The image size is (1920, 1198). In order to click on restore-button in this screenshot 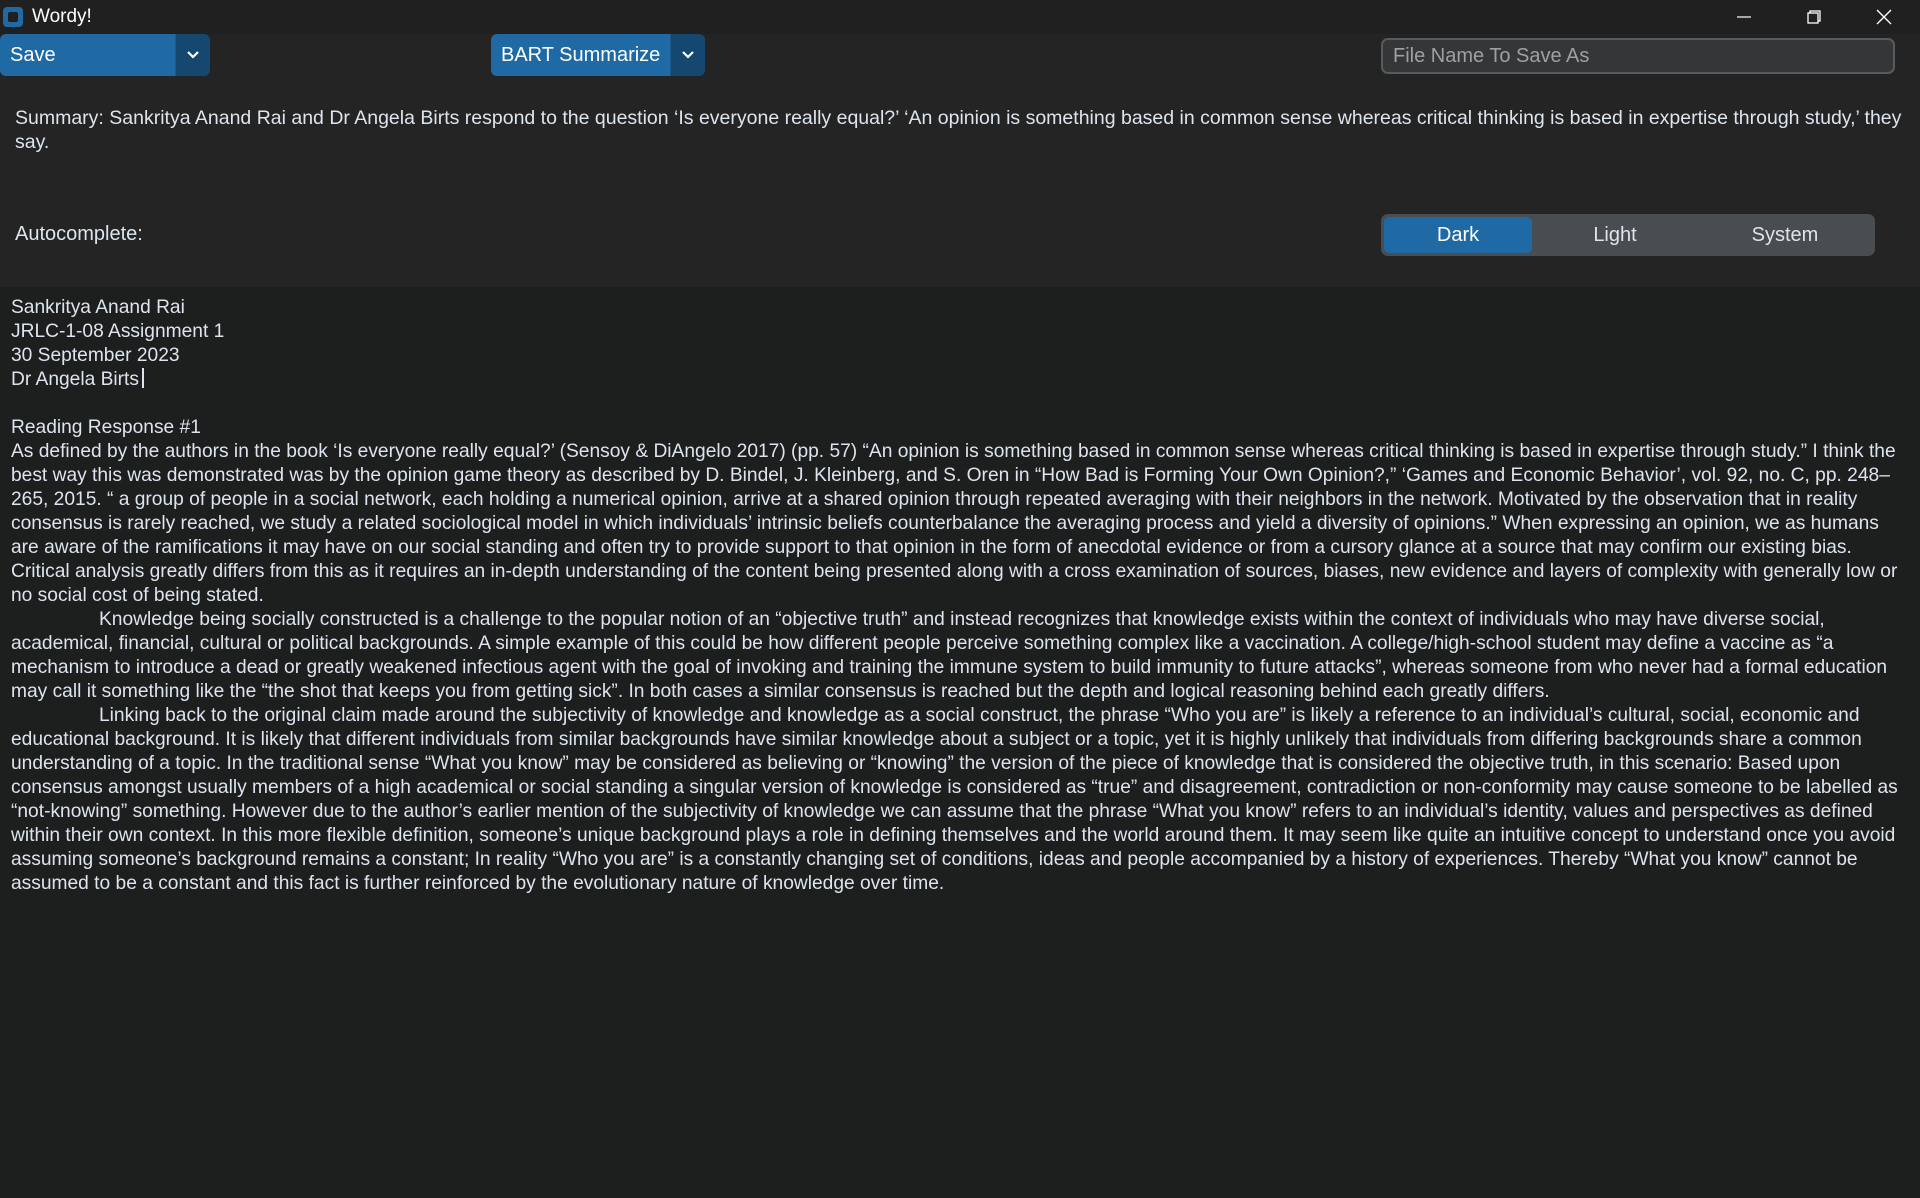, I will do `click(1814, 17)`.